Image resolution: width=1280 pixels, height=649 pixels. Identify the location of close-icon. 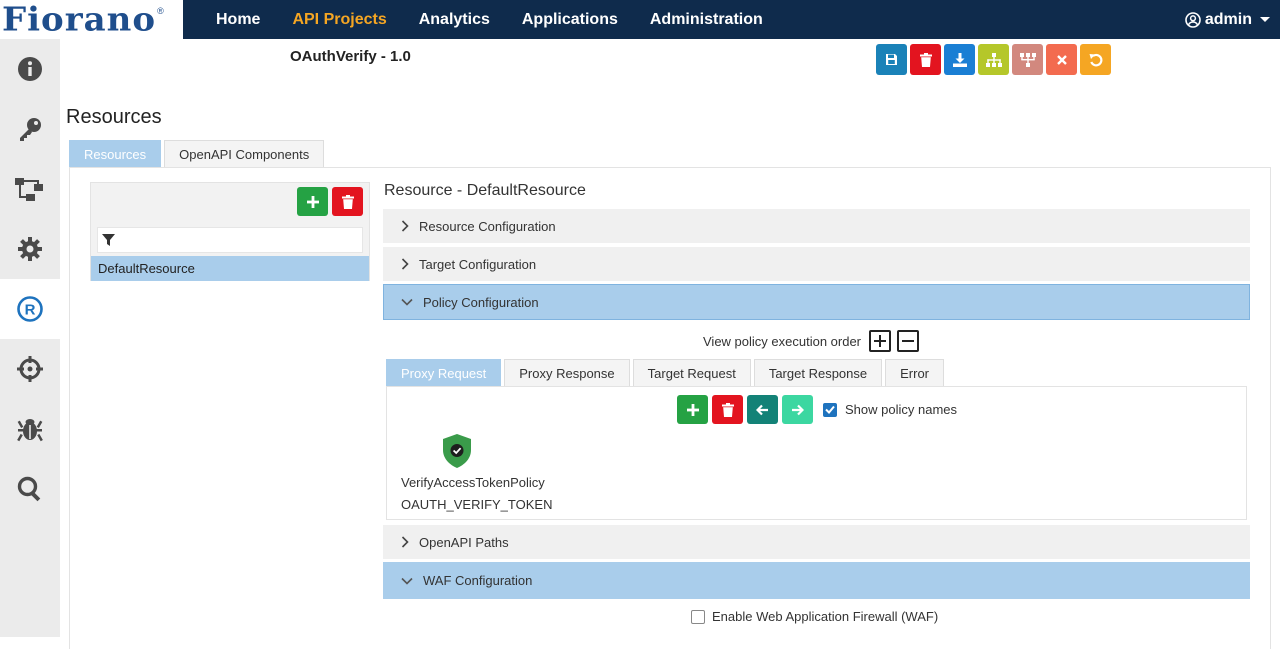
(1061, 59).